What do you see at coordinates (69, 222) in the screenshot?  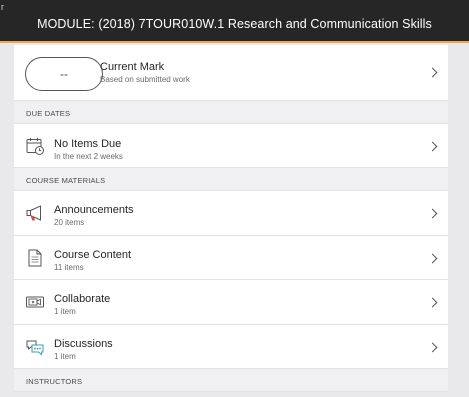 I see `item-subtitle: 20 items` at bounding box center [69, 222].